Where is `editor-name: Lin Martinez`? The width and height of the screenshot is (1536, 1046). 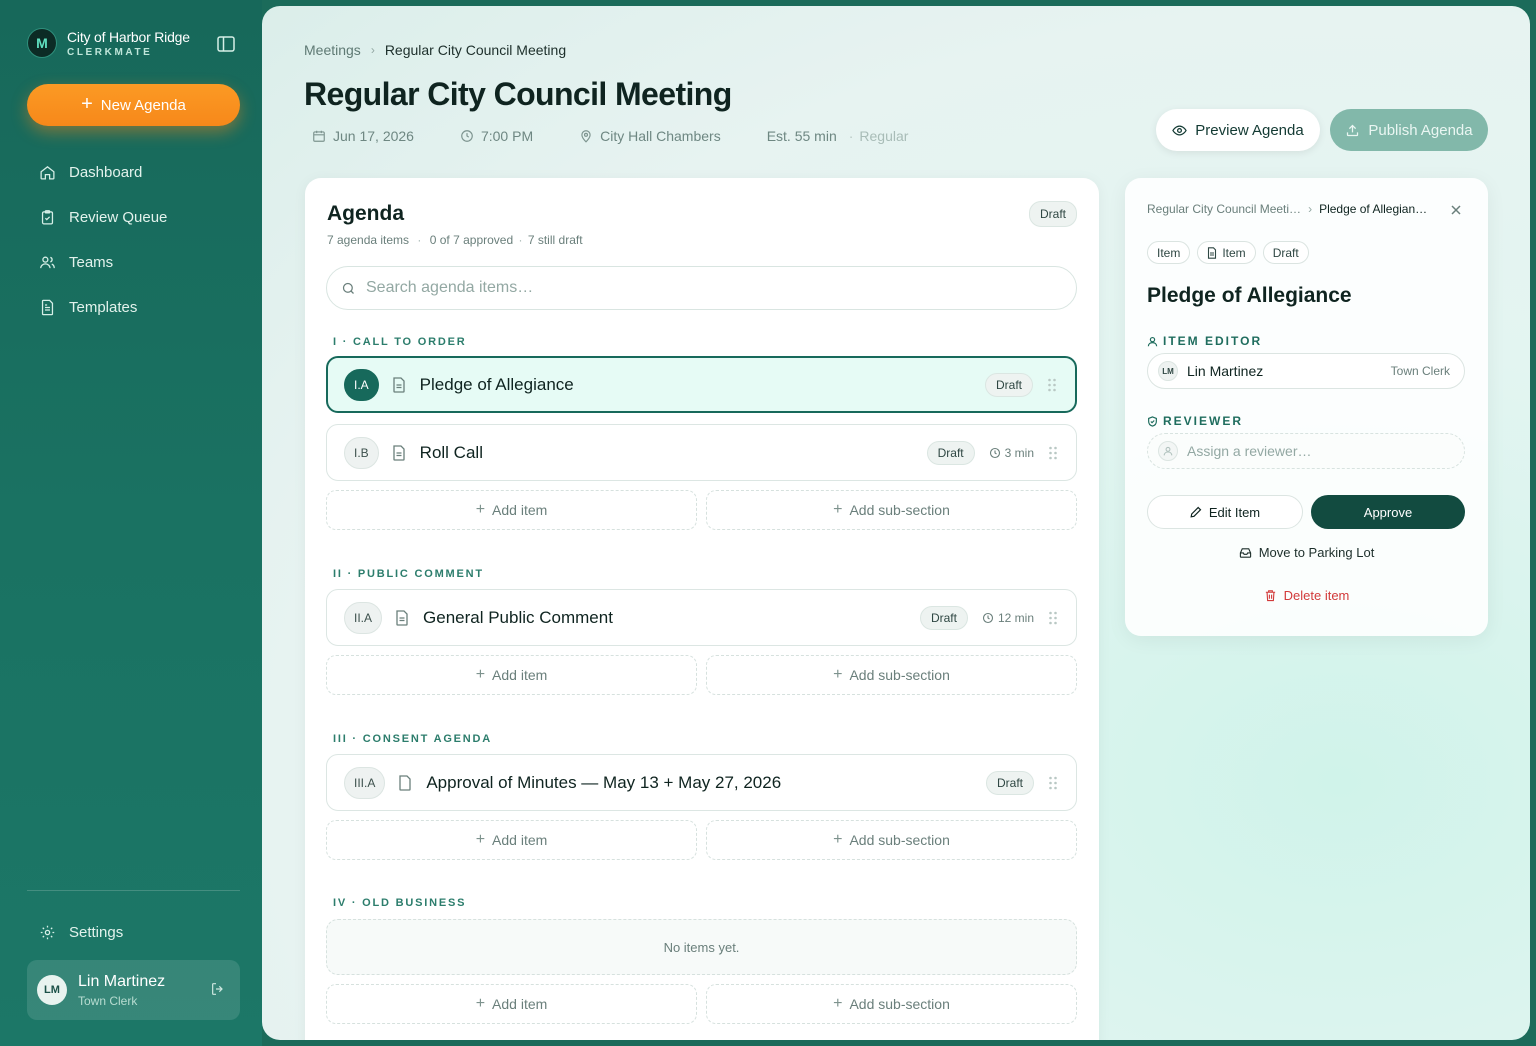 editor-name: Lin Martinez is located at coordinates (1225, 371).